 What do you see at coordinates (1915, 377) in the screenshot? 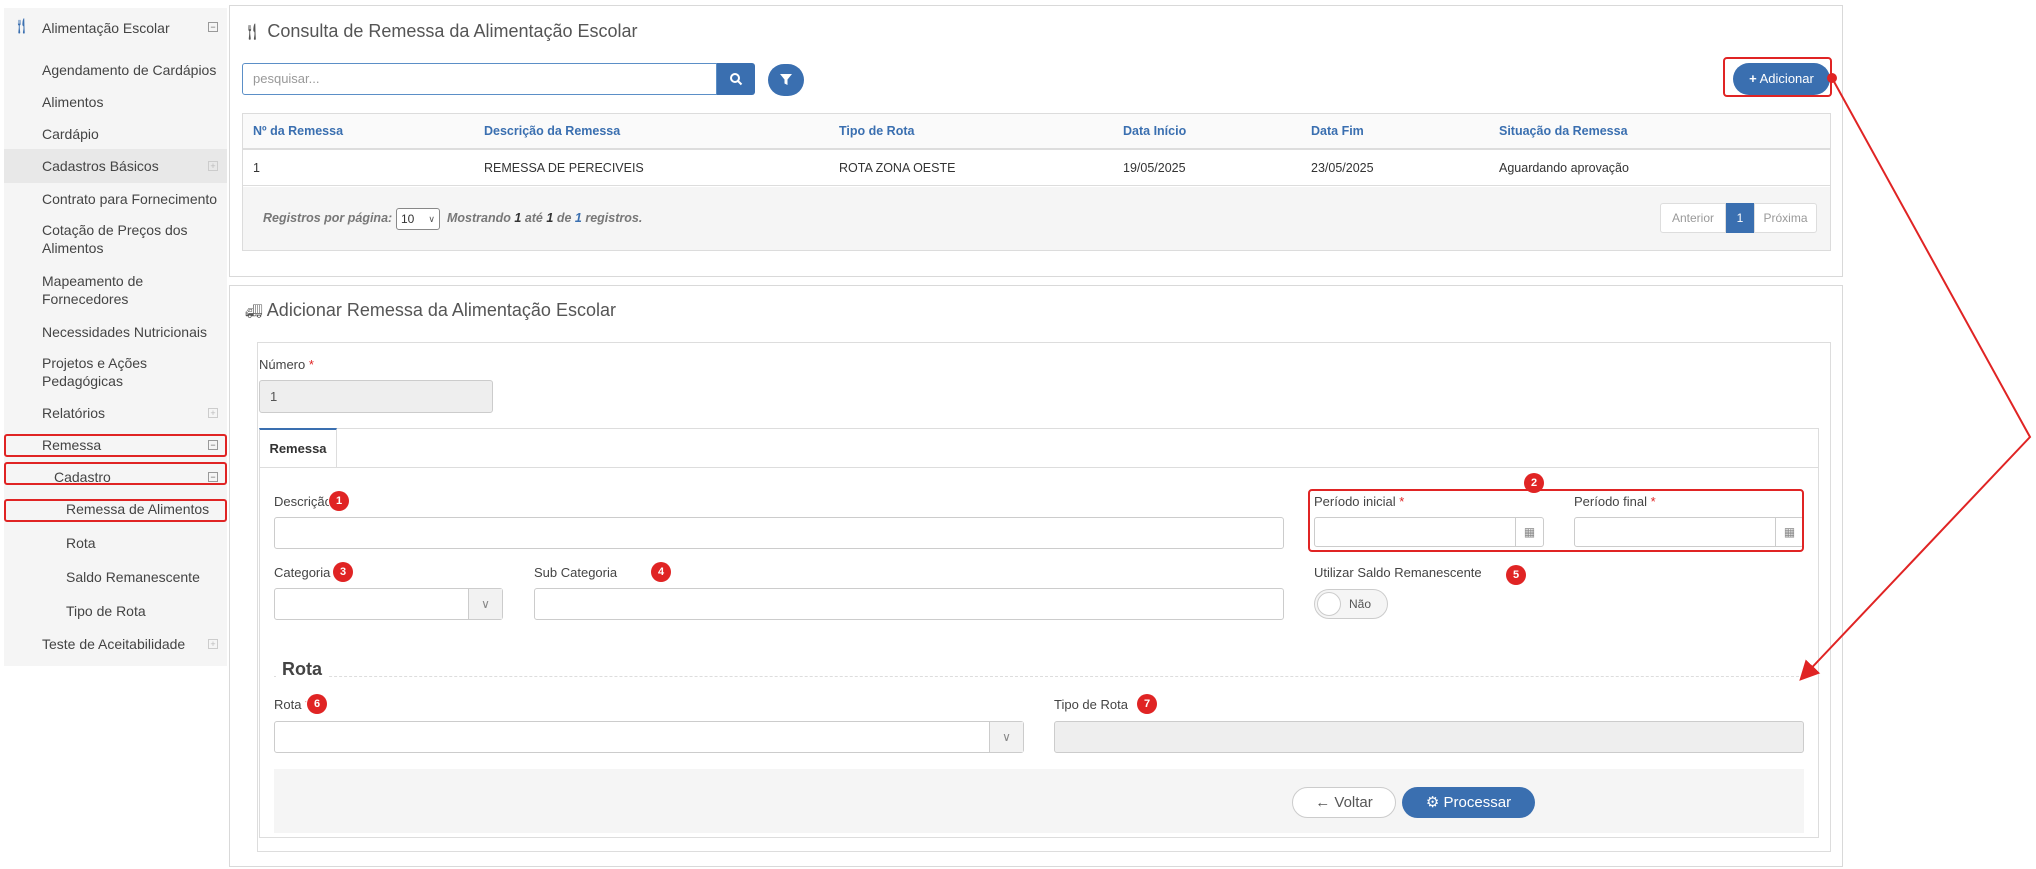
I see `annotation-arrow` at bounding box center [1915, 377].